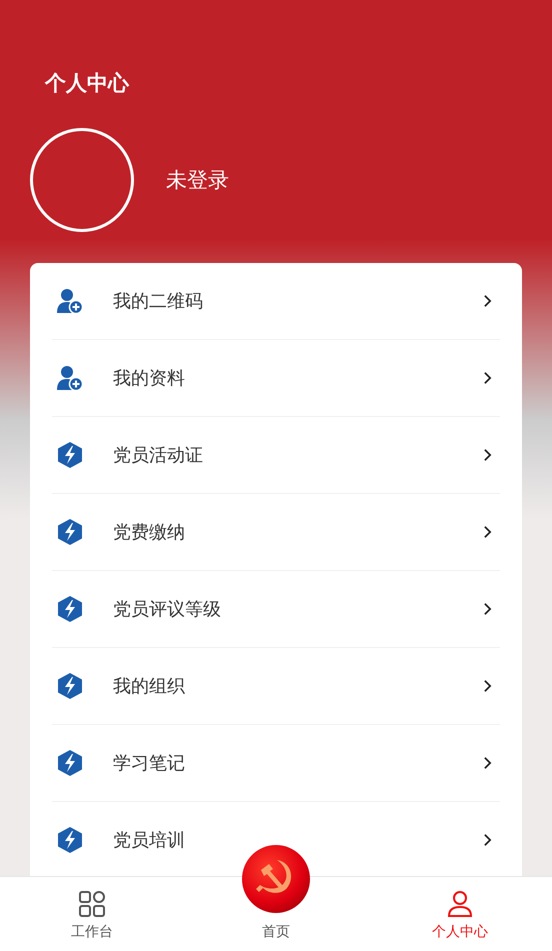 Image resolution: width=552 pixels, height=951 pixels. What do you see at coordinates (460, 904) in the screenshot?
I see `person-icon` at bounding box center [460, 904].